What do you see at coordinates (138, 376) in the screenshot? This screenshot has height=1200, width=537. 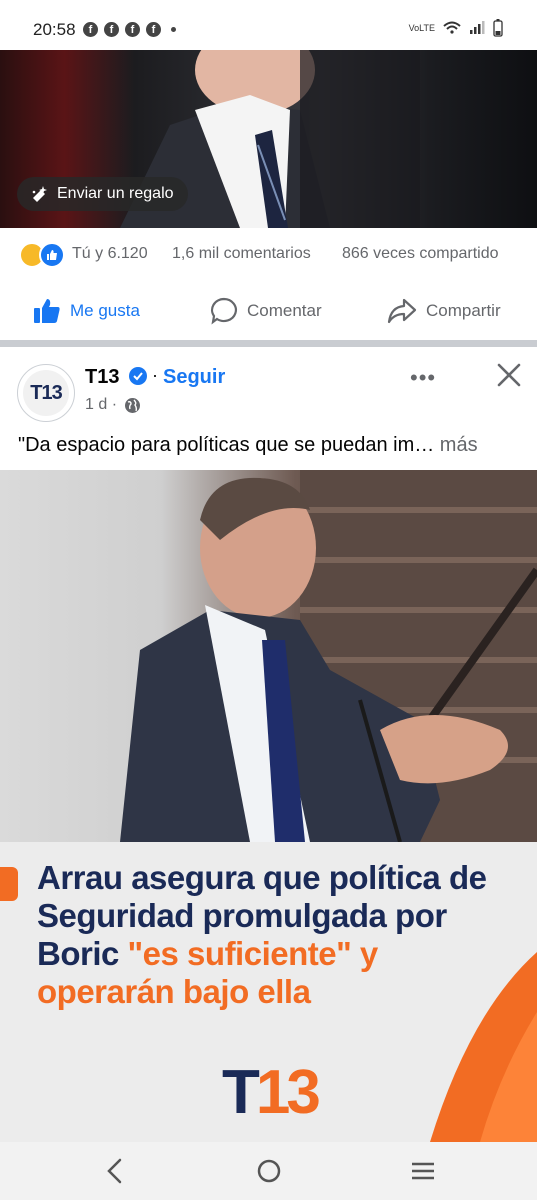 I see `verified-badge-icon` at bounding box center [138, 376].